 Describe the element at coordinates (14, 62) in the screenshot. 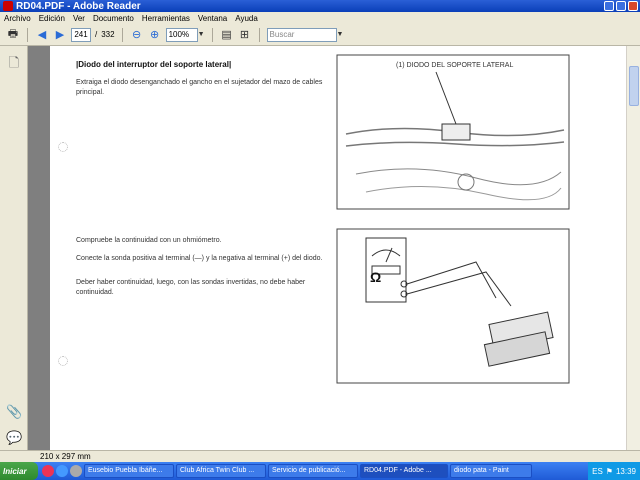

I see `pages-icon: 🗋` at that location.